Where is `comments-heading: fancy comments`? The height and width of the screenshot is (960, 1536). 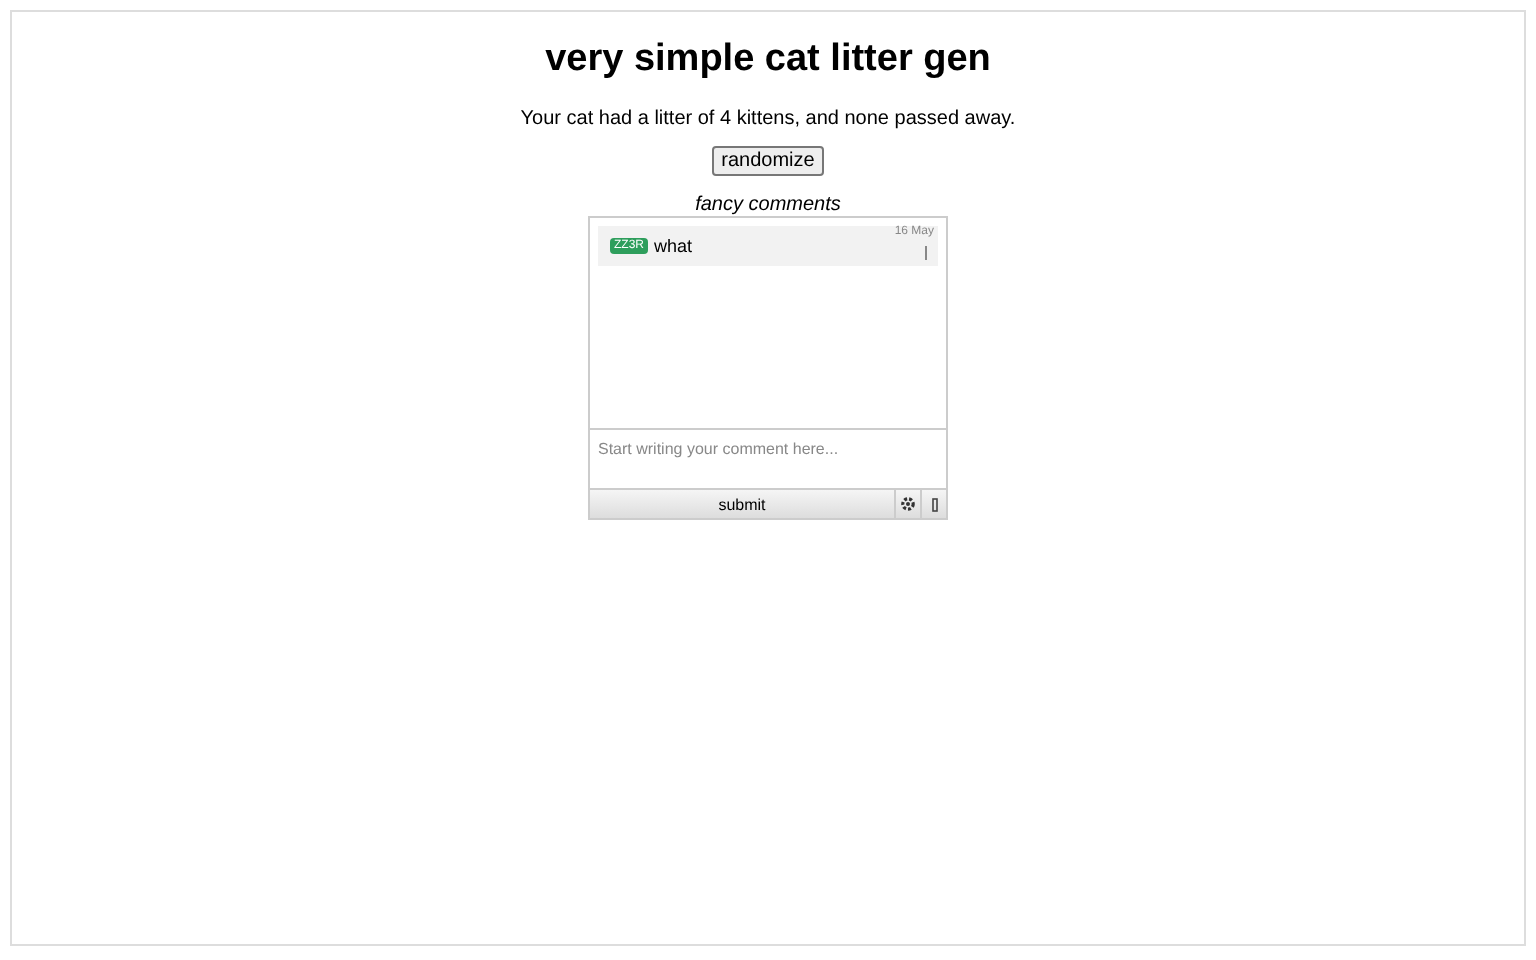 comments-heading: fancy comments is located at coordinates (768, 205).